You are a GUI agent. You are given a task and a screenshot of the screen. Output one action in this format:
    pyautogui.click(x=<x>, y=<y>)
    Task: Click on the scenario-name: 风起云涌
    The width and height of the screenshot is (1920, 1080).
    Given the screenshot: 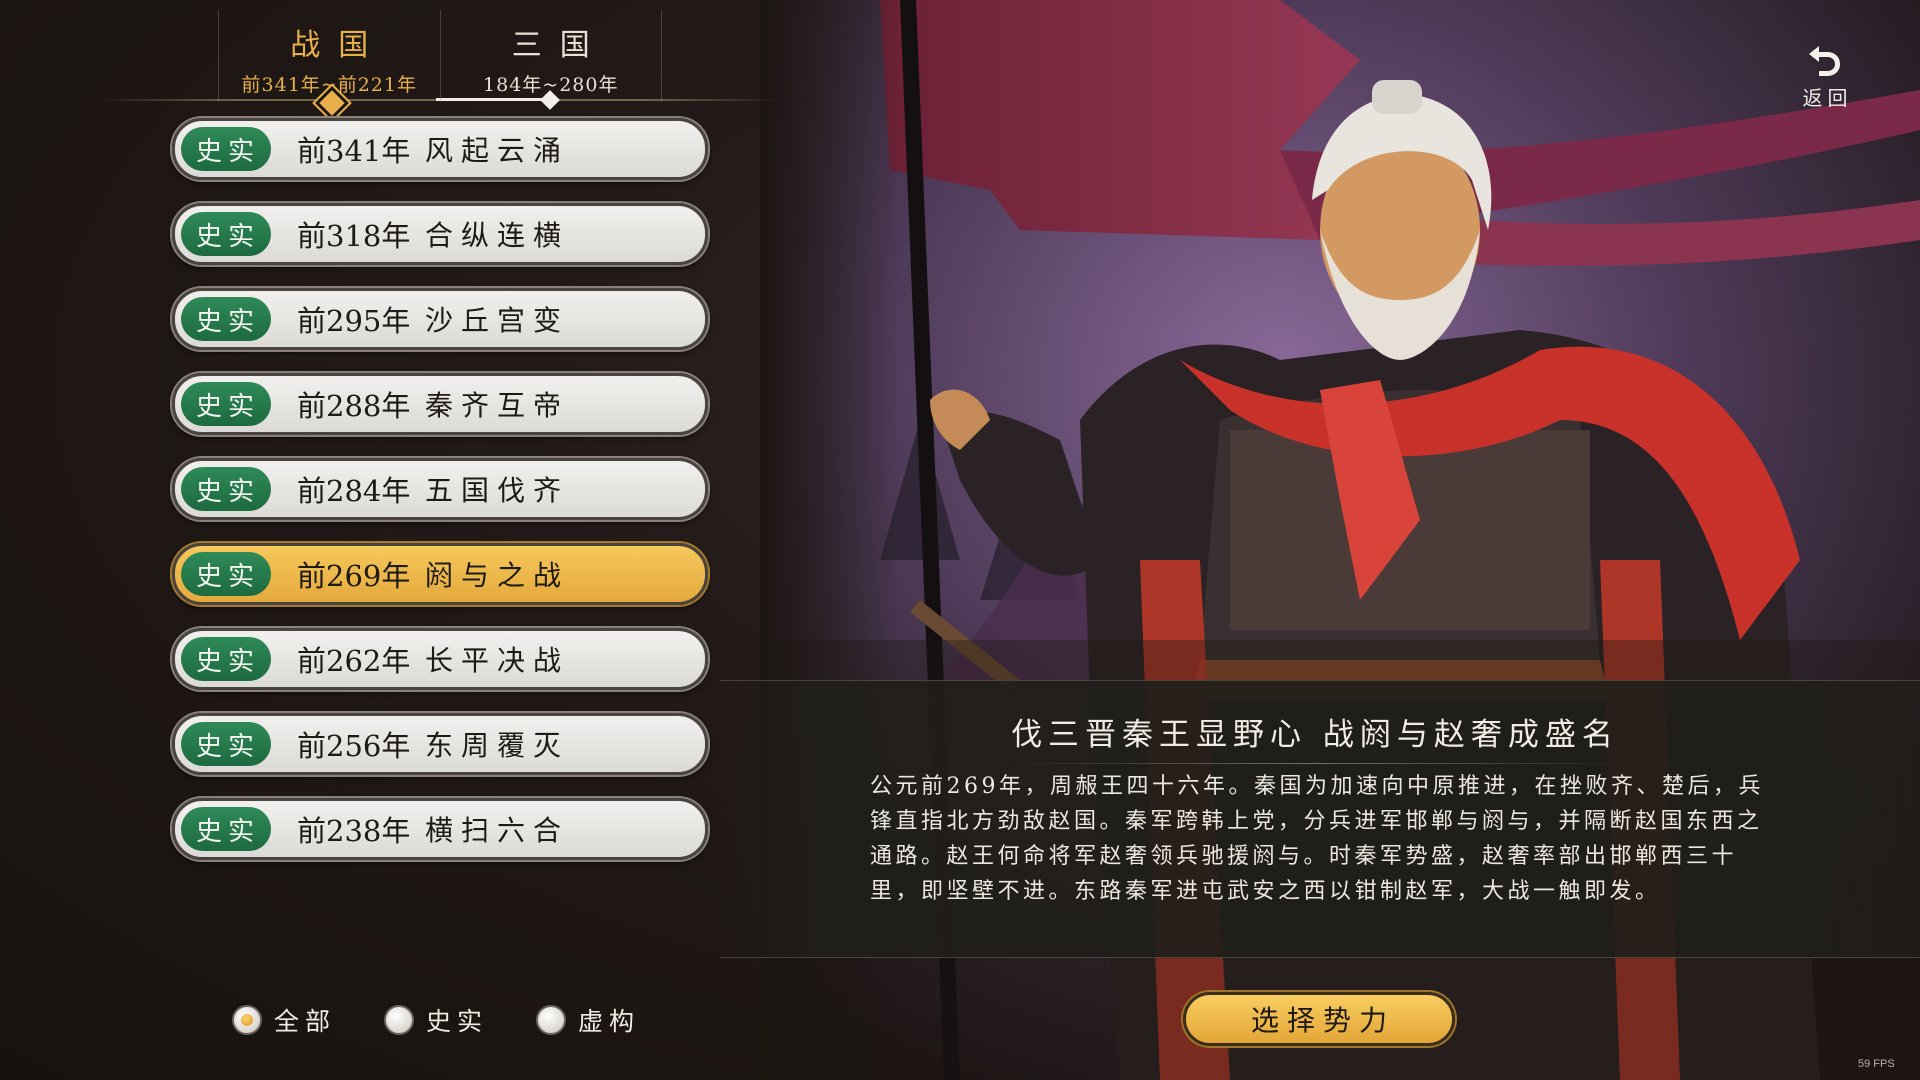 What is the action you would take?
    pyautogui.click(x=497, y=150)
    